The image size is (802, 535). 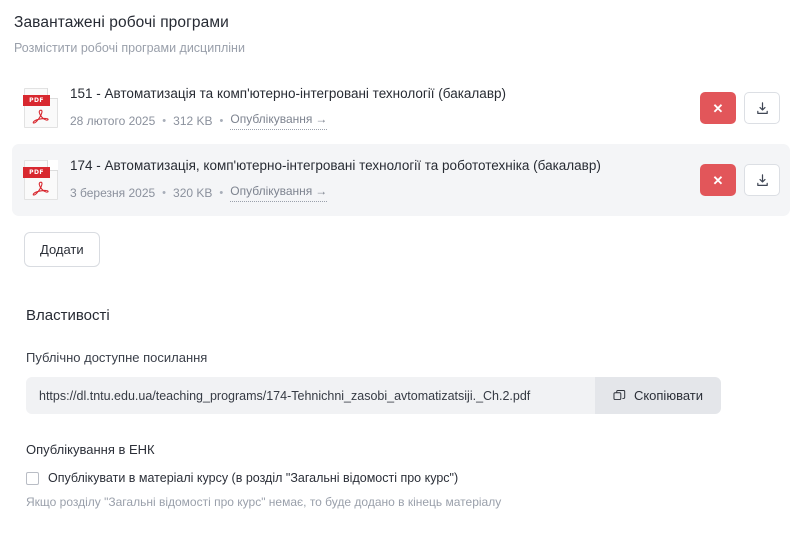 What do you see at coordinates (121, 22) in the screenshot?
I see `page-title: Завантажені робочі програми` at bounding box center [121, 22].